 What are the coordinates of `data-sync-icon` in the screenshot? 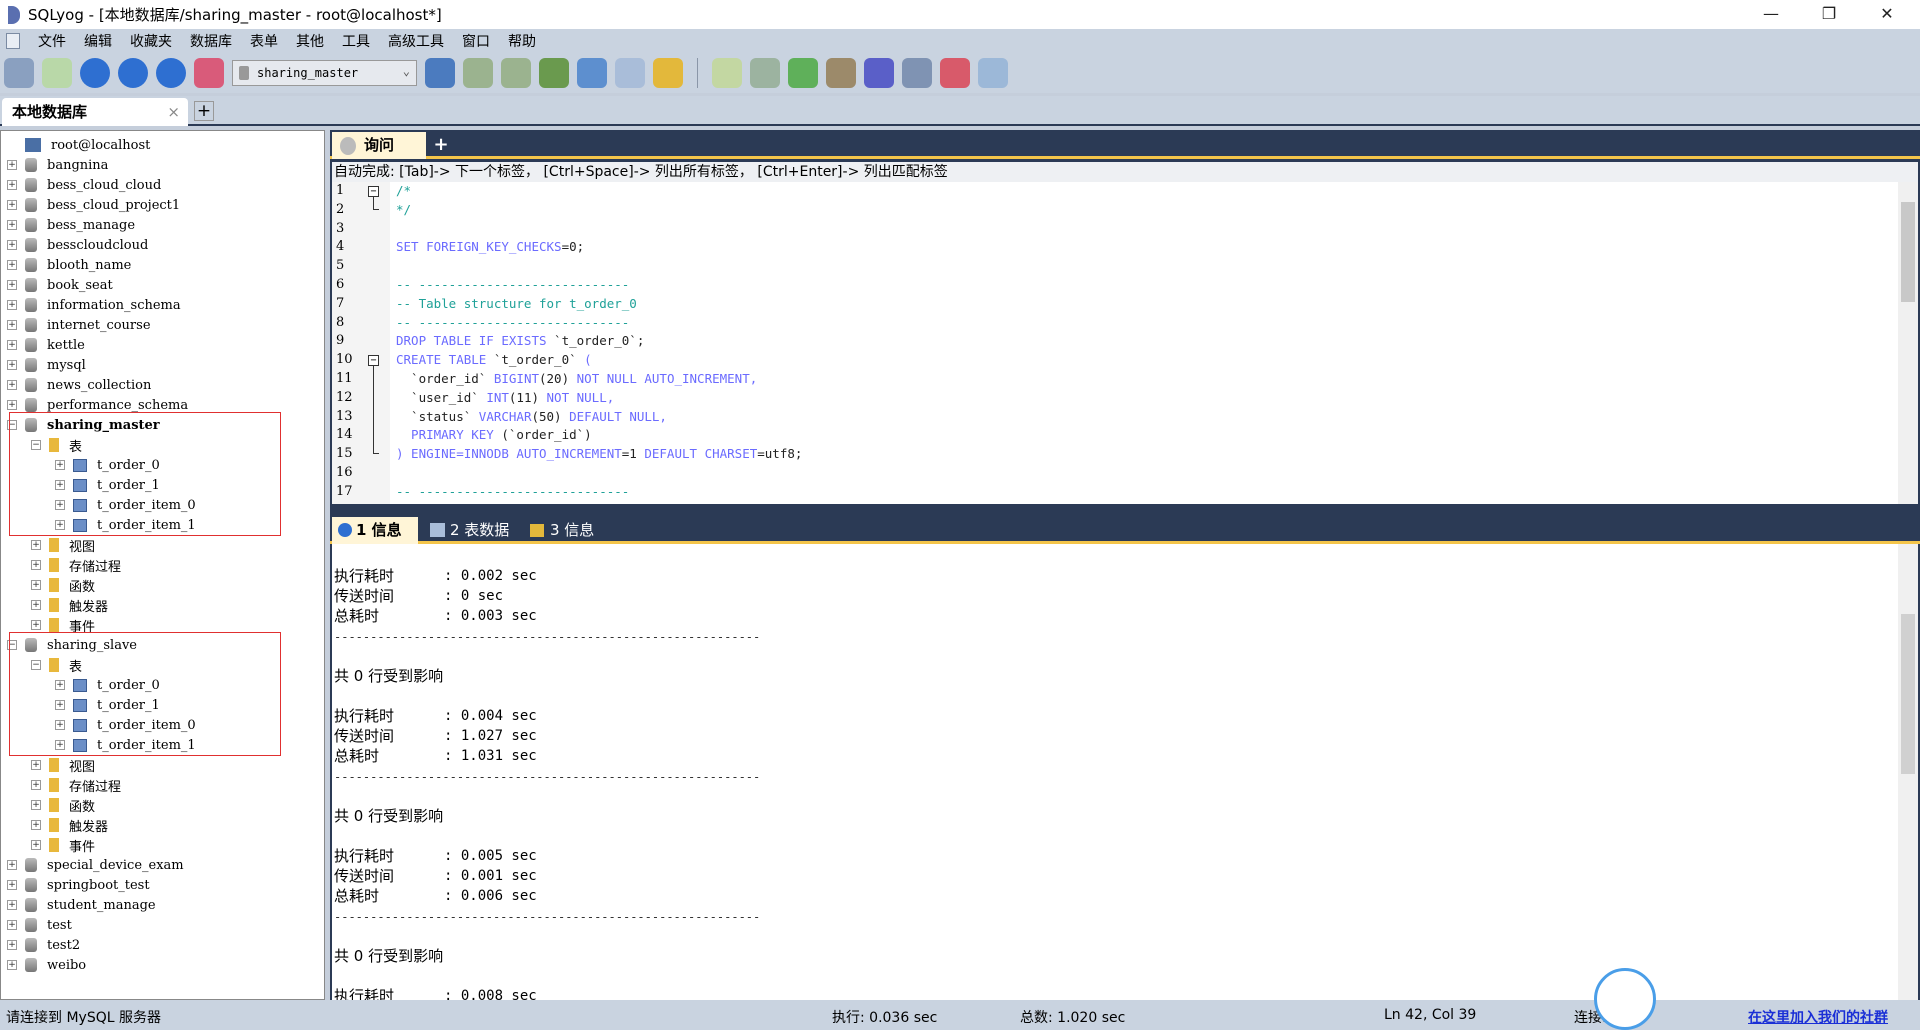 It's located at (765, 73).